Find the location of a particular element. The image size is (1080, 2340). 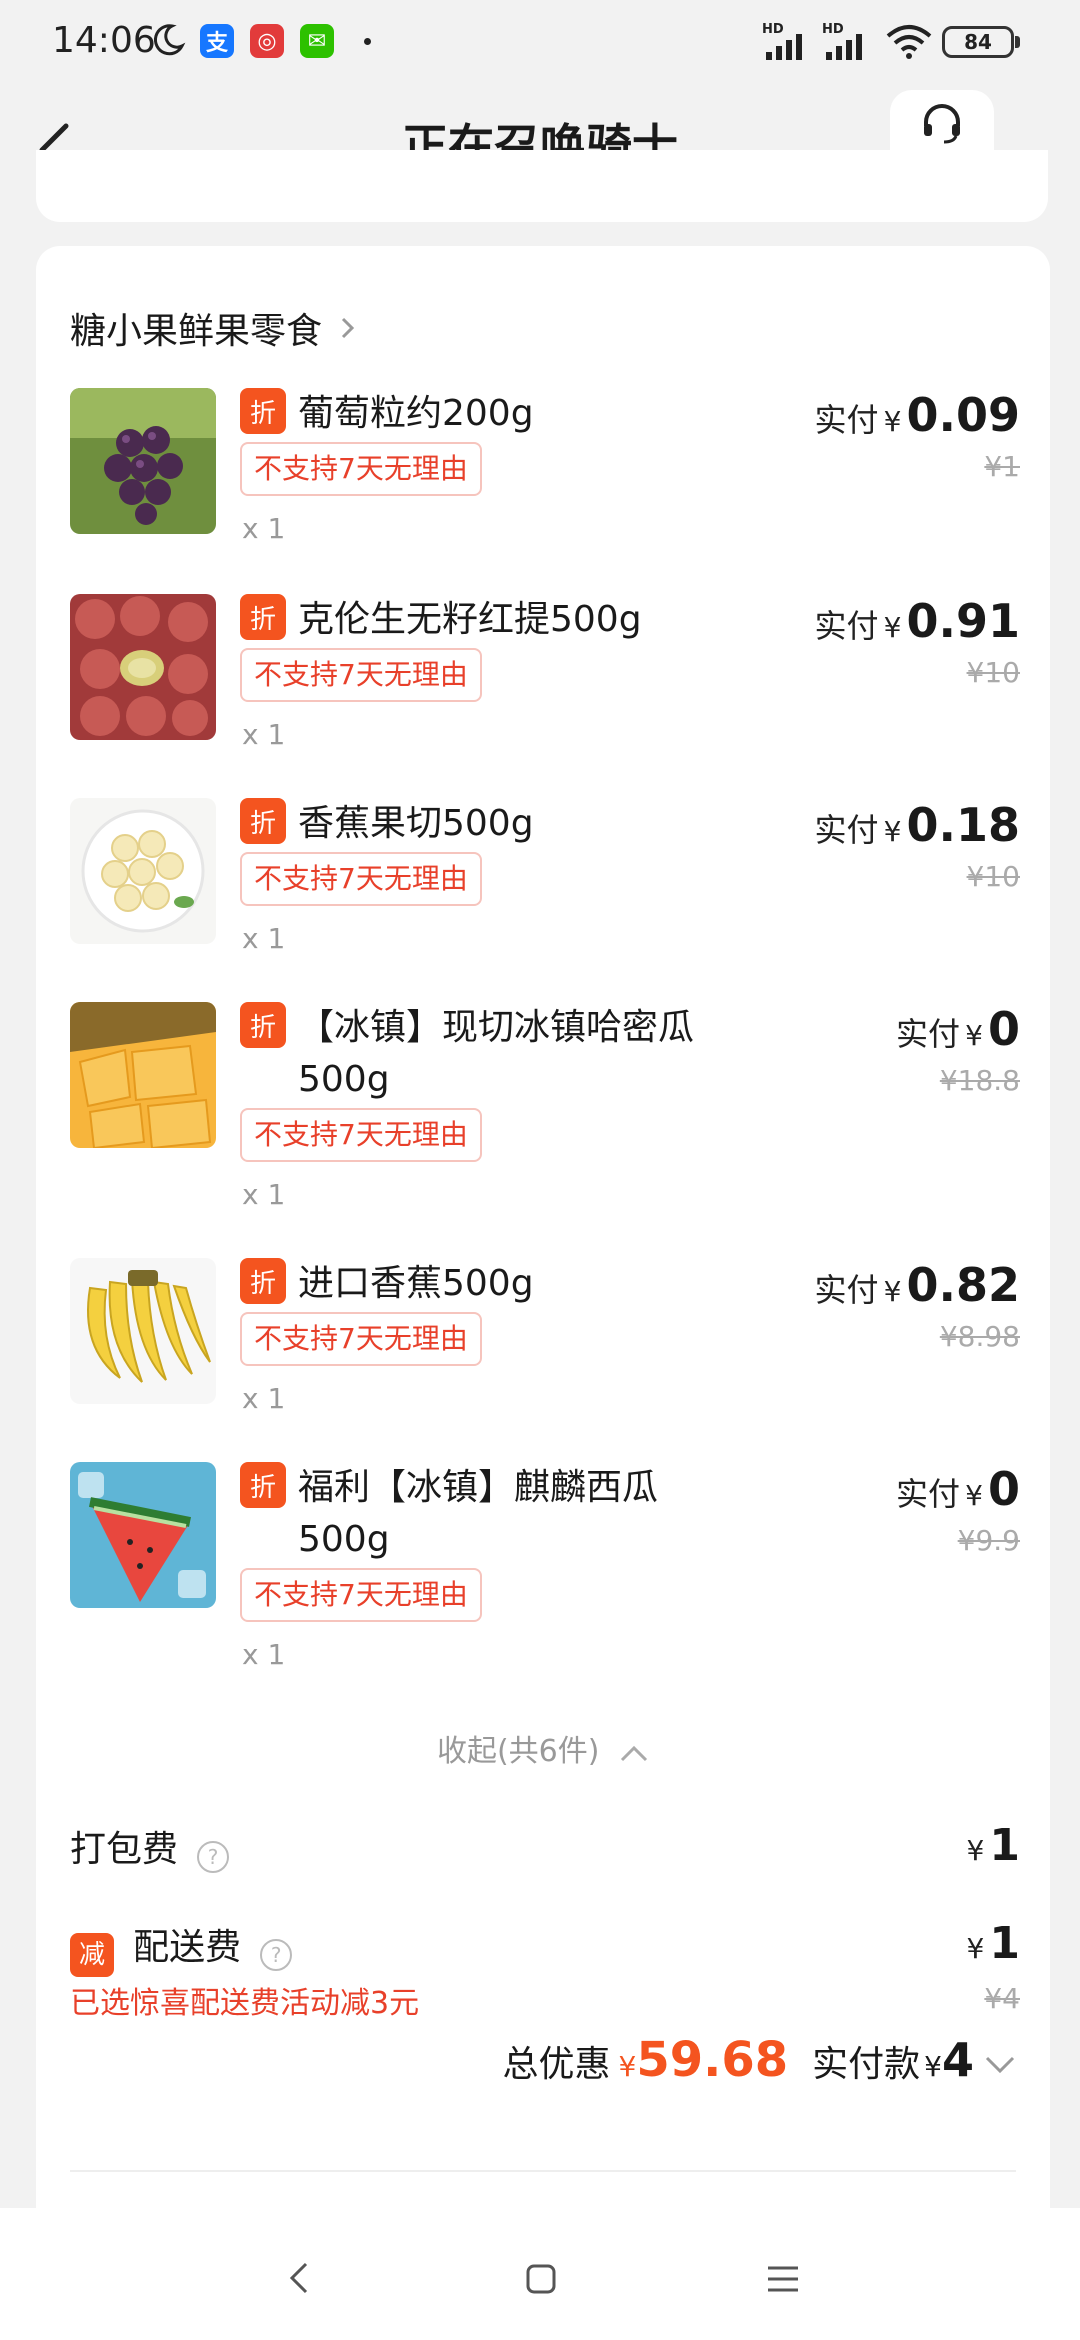

item-name: 福利【冰镇】麒麟西瓜500g is located at coordinates (478, 1513).